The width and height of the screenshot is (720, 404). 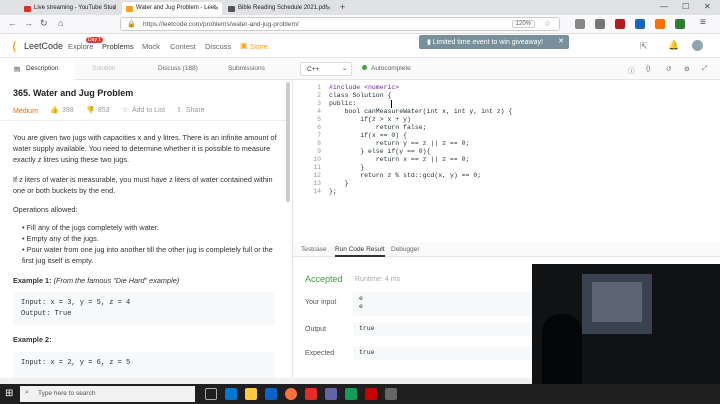 I want to click on extension-icon, so click(x=580, y=24).